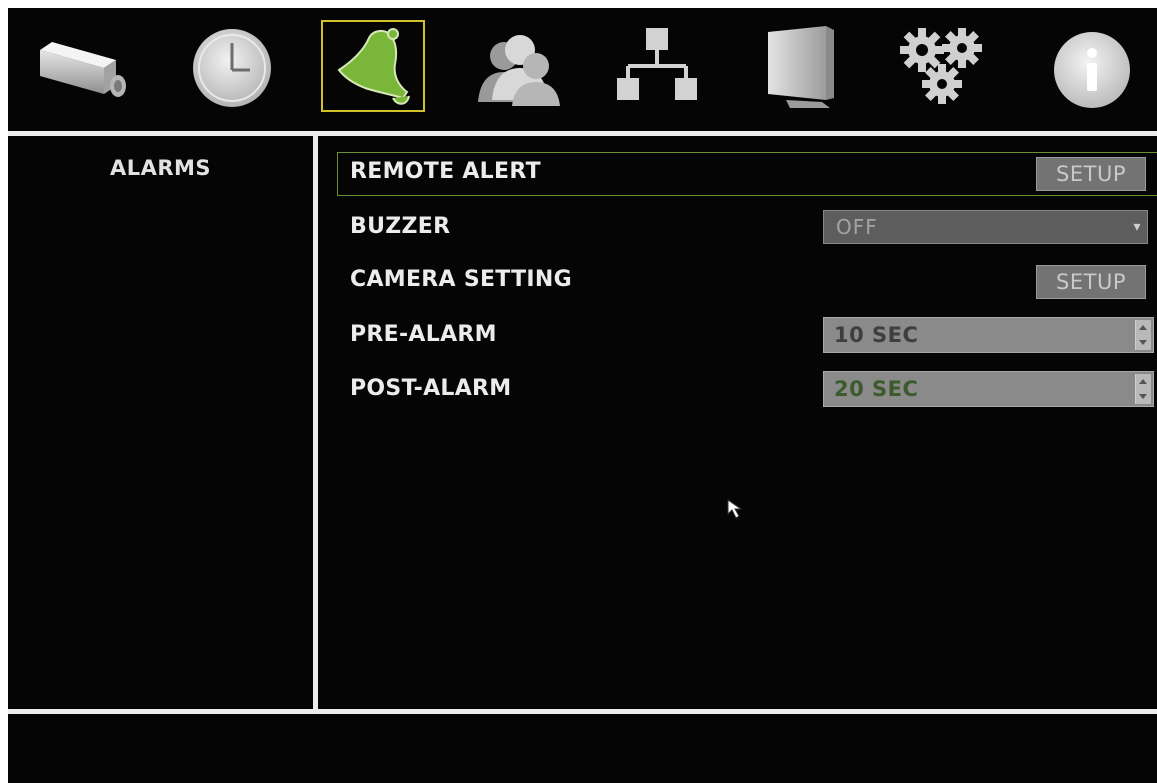 This screenshot has height=783, width=1157. What do you see at coordinates (985, 227) in the screenshot?
I see `buzzer-select: OFF ▾` at bounding box center [985, 227].